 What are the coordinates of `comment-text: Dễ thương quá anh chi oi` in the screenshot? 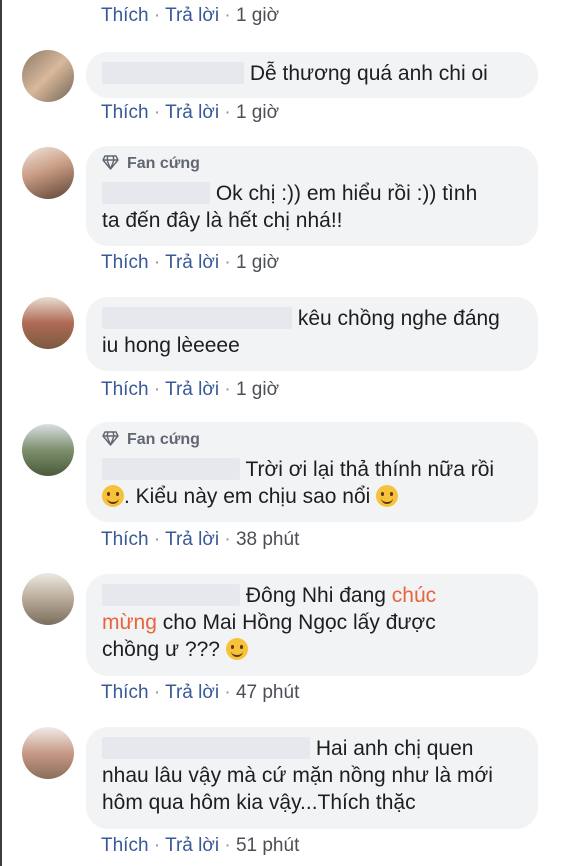 It's located at (368, 73).